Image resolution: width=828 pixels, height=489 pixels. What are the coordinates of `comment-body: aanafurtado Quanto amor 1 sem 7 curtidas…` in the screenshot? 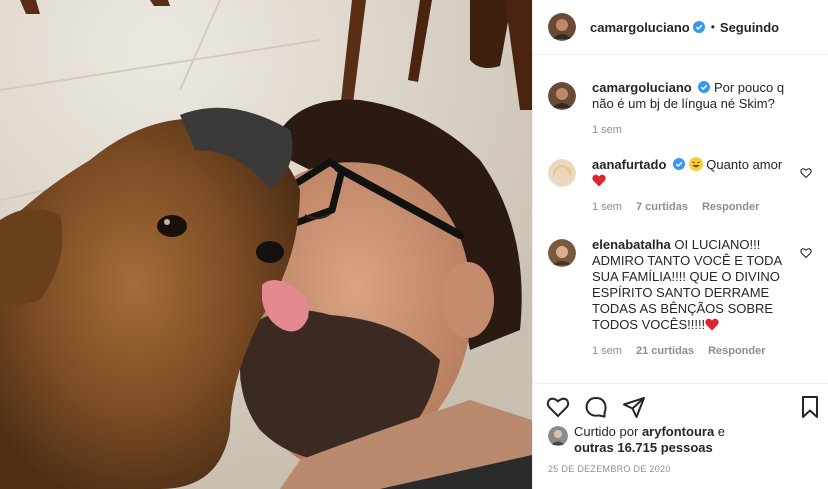 It's located at (697, 186).